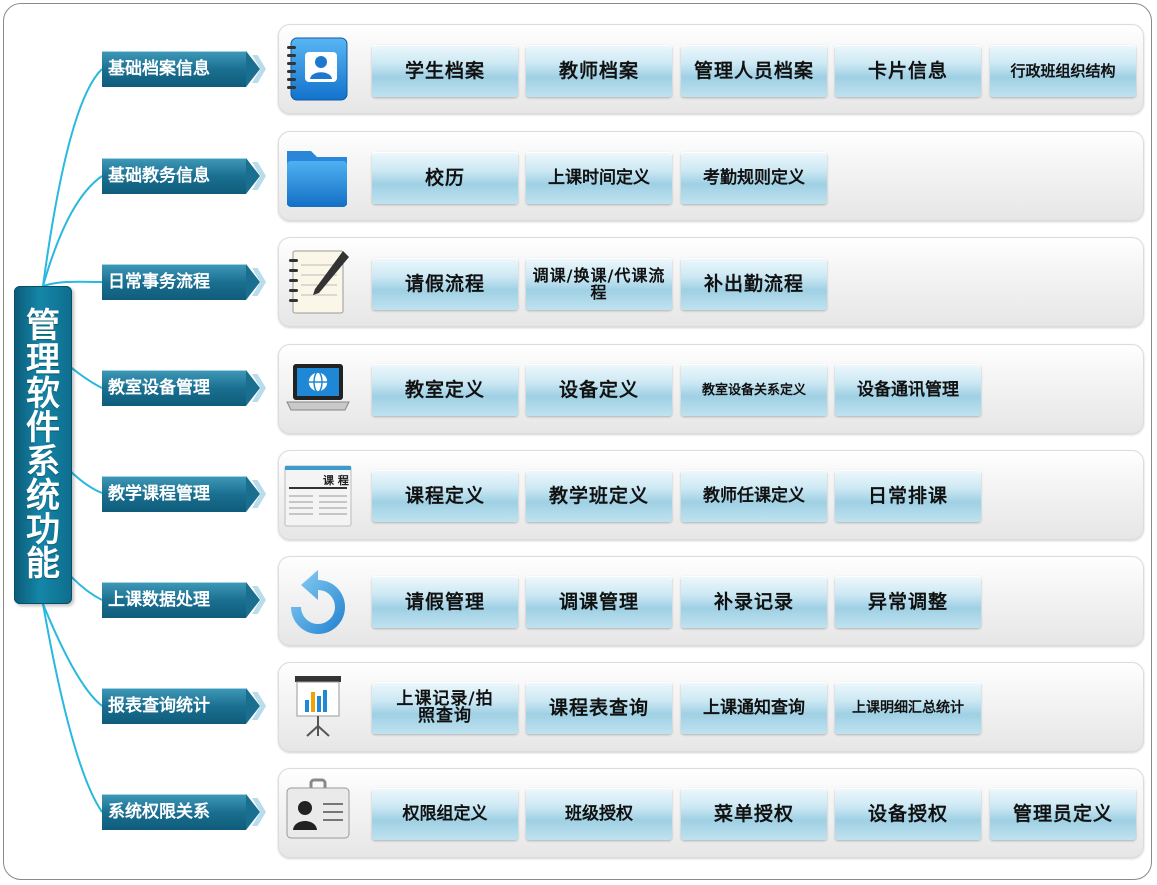 The height and width of the screenshot is (885, 1157). I want to click on laptop-globe-icon, so click(318, 389).